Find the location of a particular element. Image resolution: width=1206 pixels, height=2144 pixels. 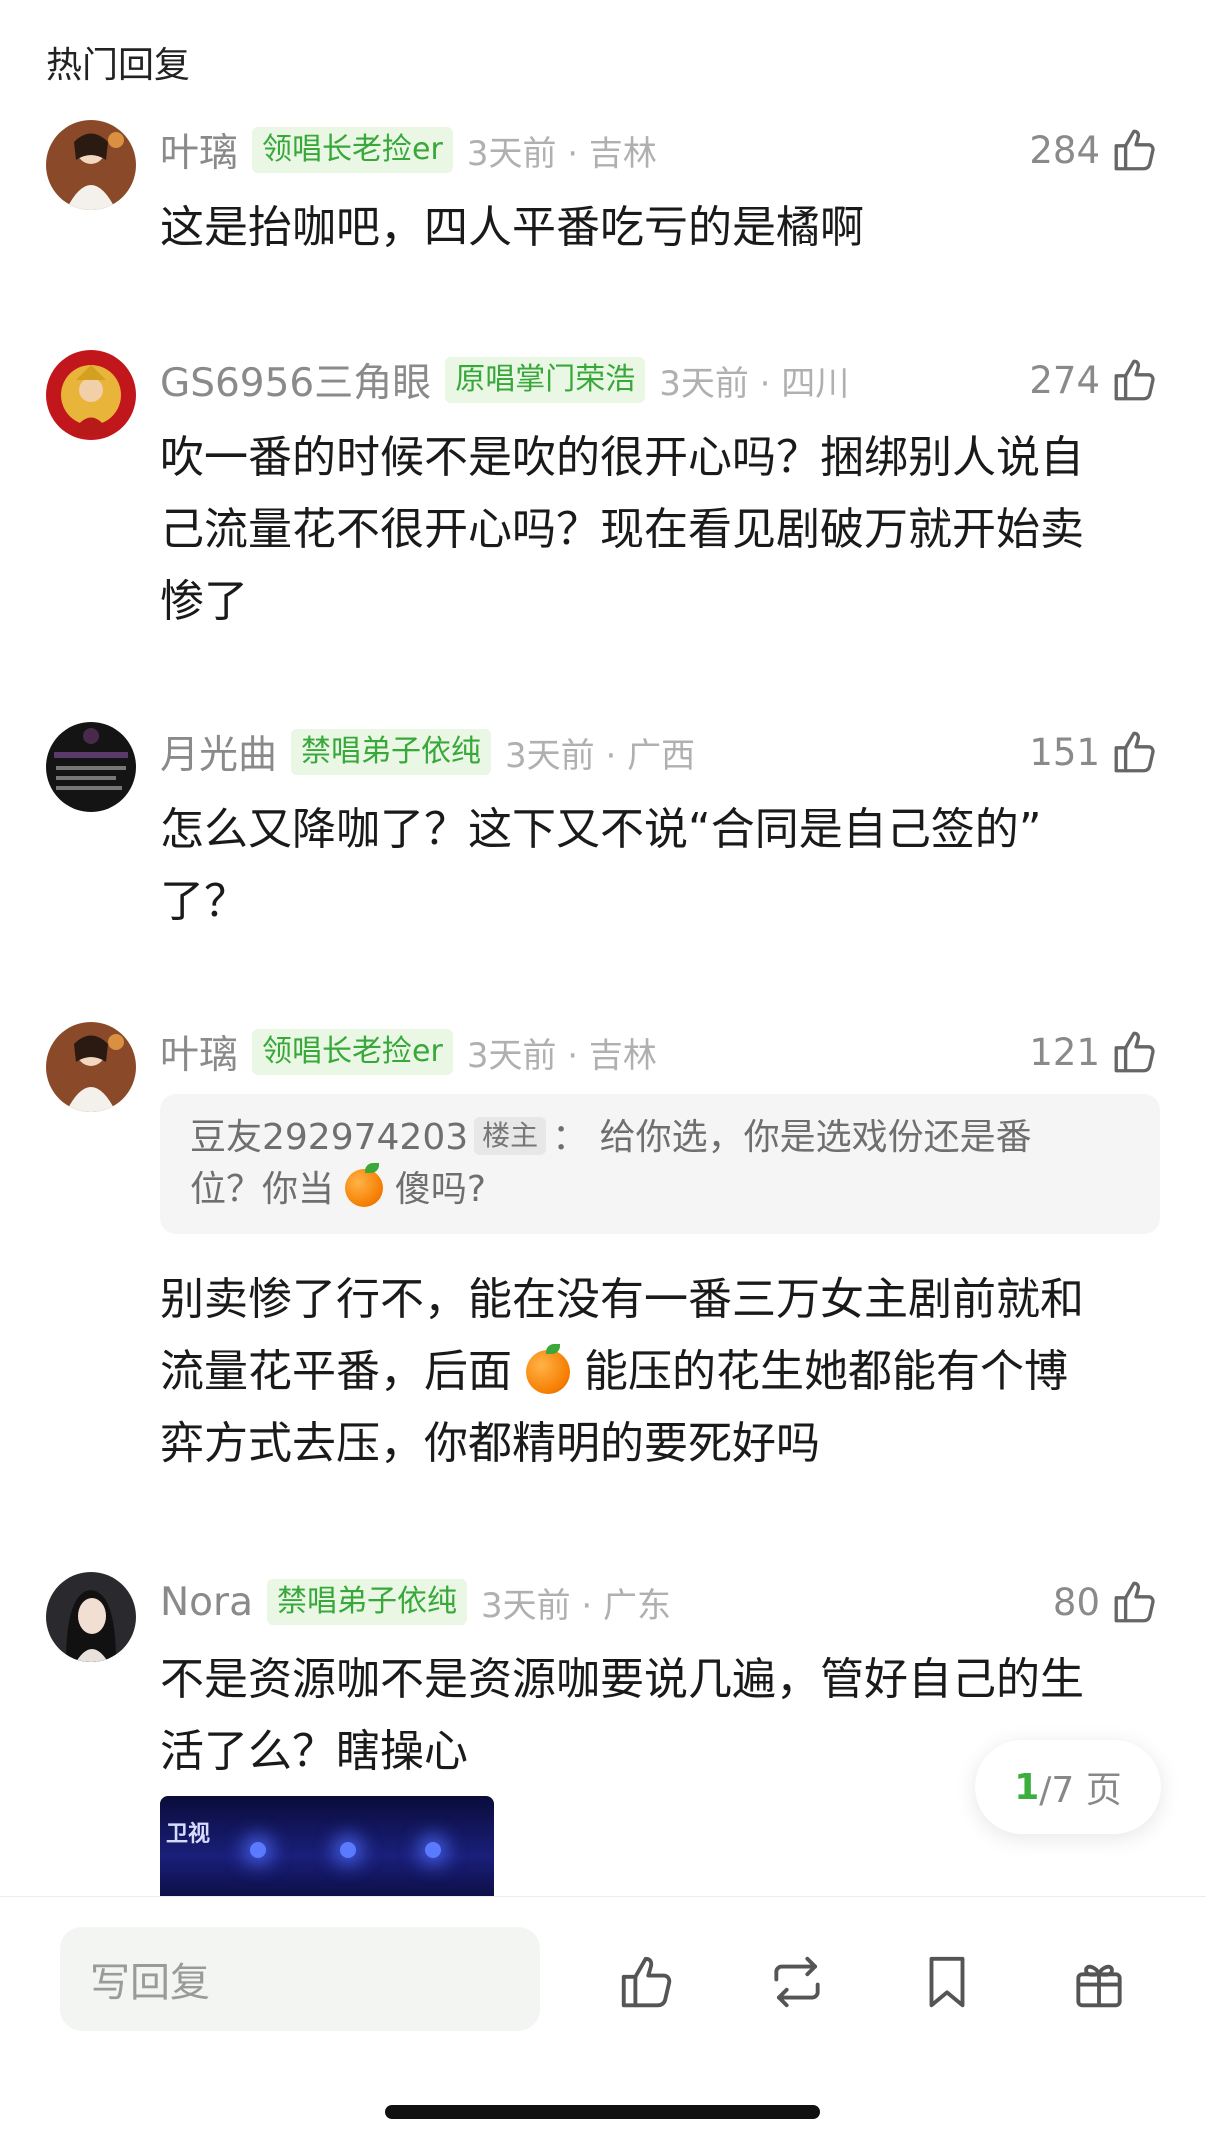

like-button: 274 is located at coordinates (1094, 380).